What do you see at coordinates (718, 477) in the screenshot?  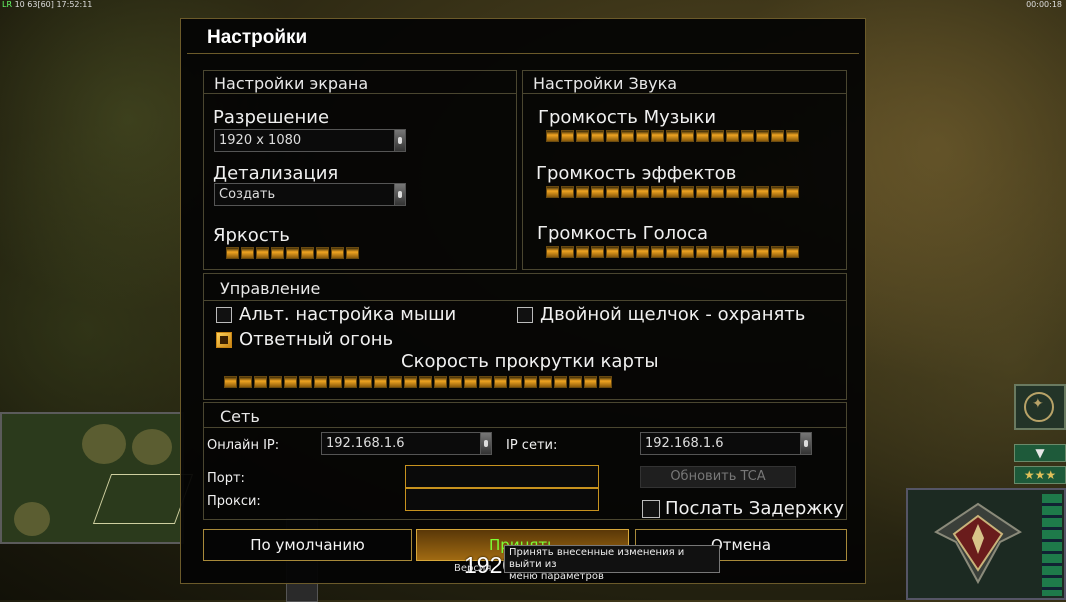 I see `update-tca-button: Обновить TCA` at bounding box center [718, 477].